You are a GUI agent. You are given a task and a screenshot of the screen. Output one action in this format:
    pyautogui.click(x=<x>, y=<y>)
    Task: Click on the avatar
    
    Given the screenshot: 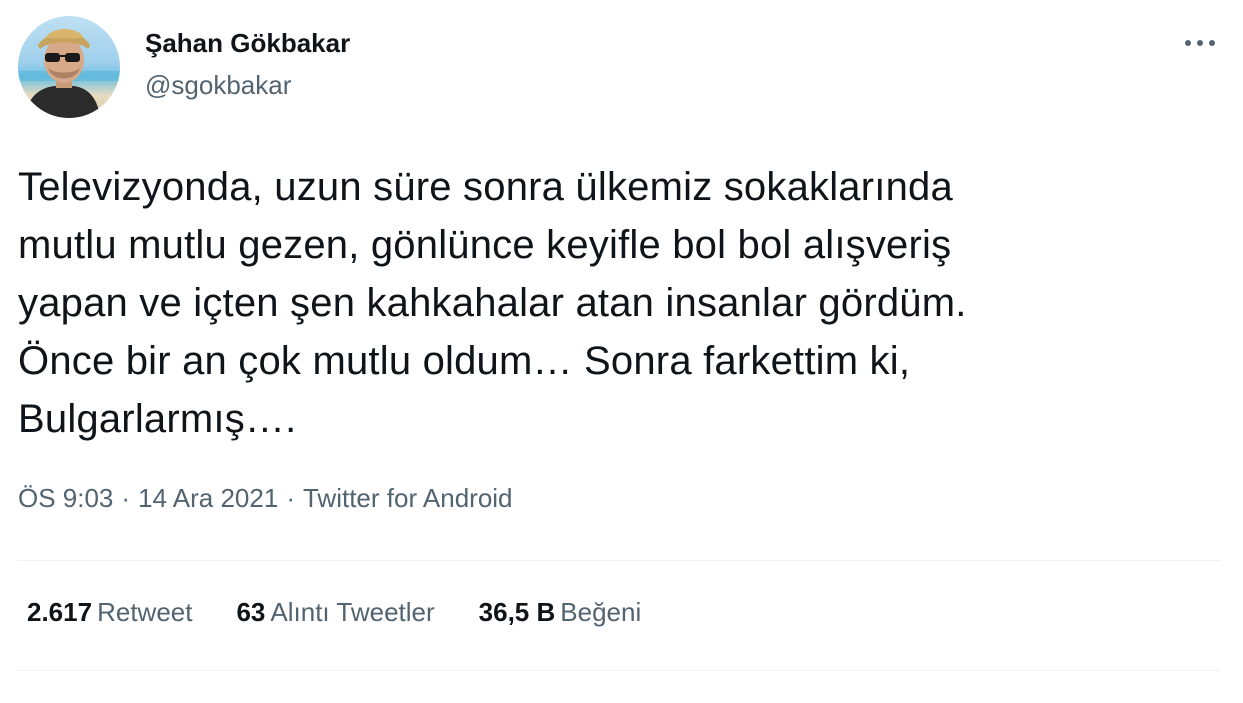 What is the action you would take?
    pyautogui.click(x=69, y=67)
    